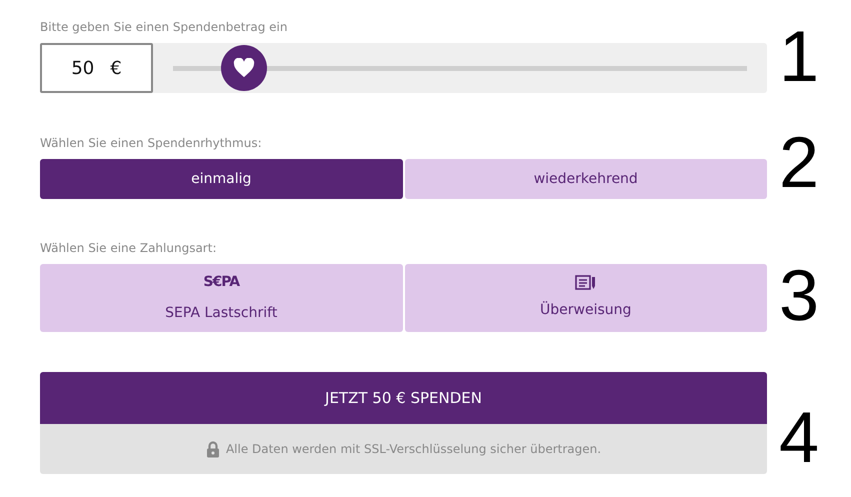 This screenshot has width=851, height=497. Describe the element at coordinates (799, 163) in the screenshot. I see `step-number: 2` at that location.